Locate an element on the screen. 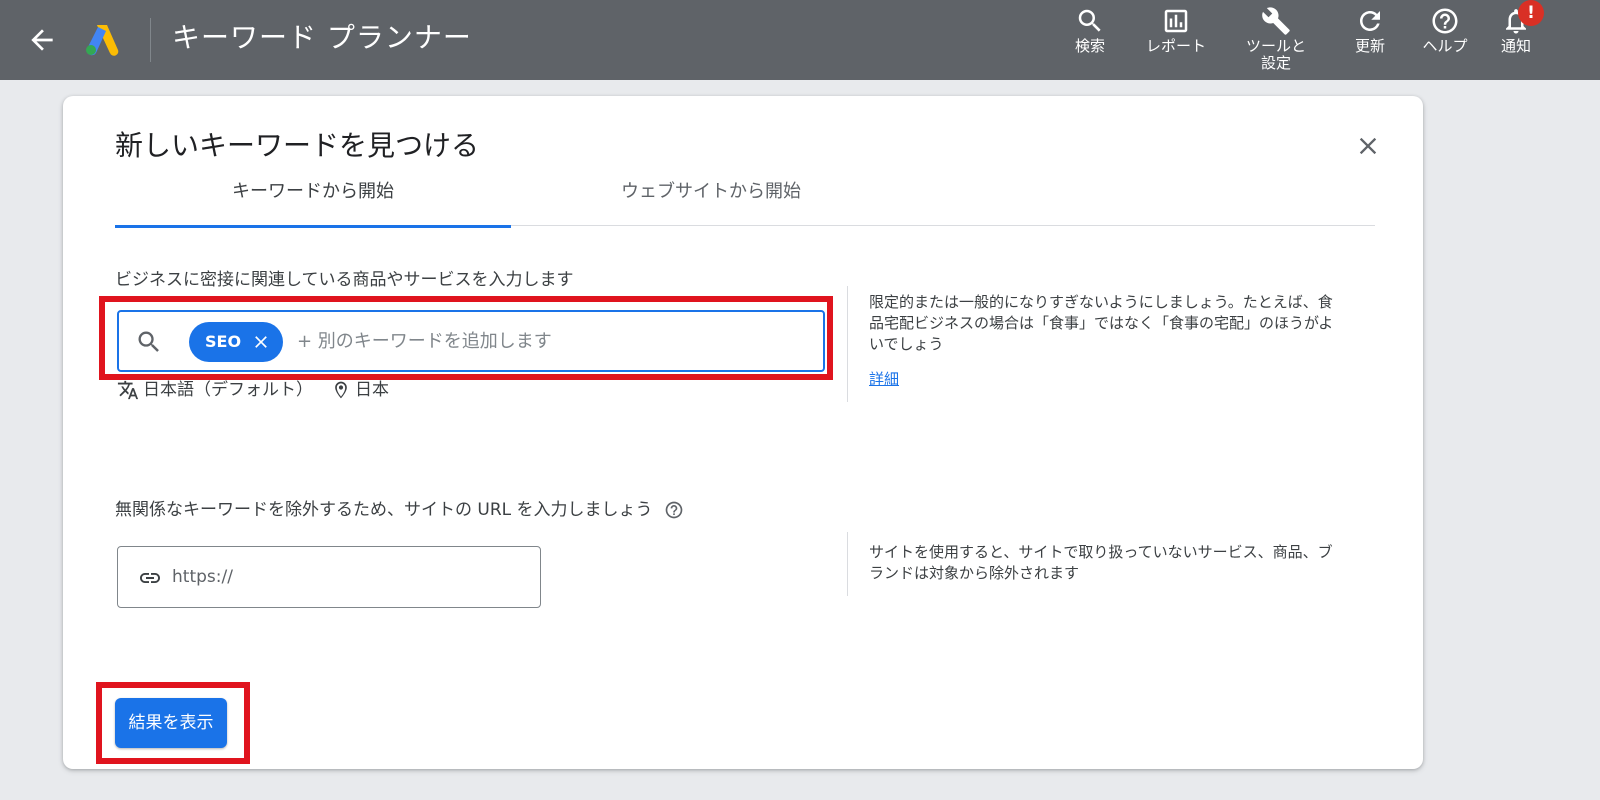 The height and width of the screenshot is (800, 1600). tool-label-search: 検索 is located at coordinates (1089, 46).